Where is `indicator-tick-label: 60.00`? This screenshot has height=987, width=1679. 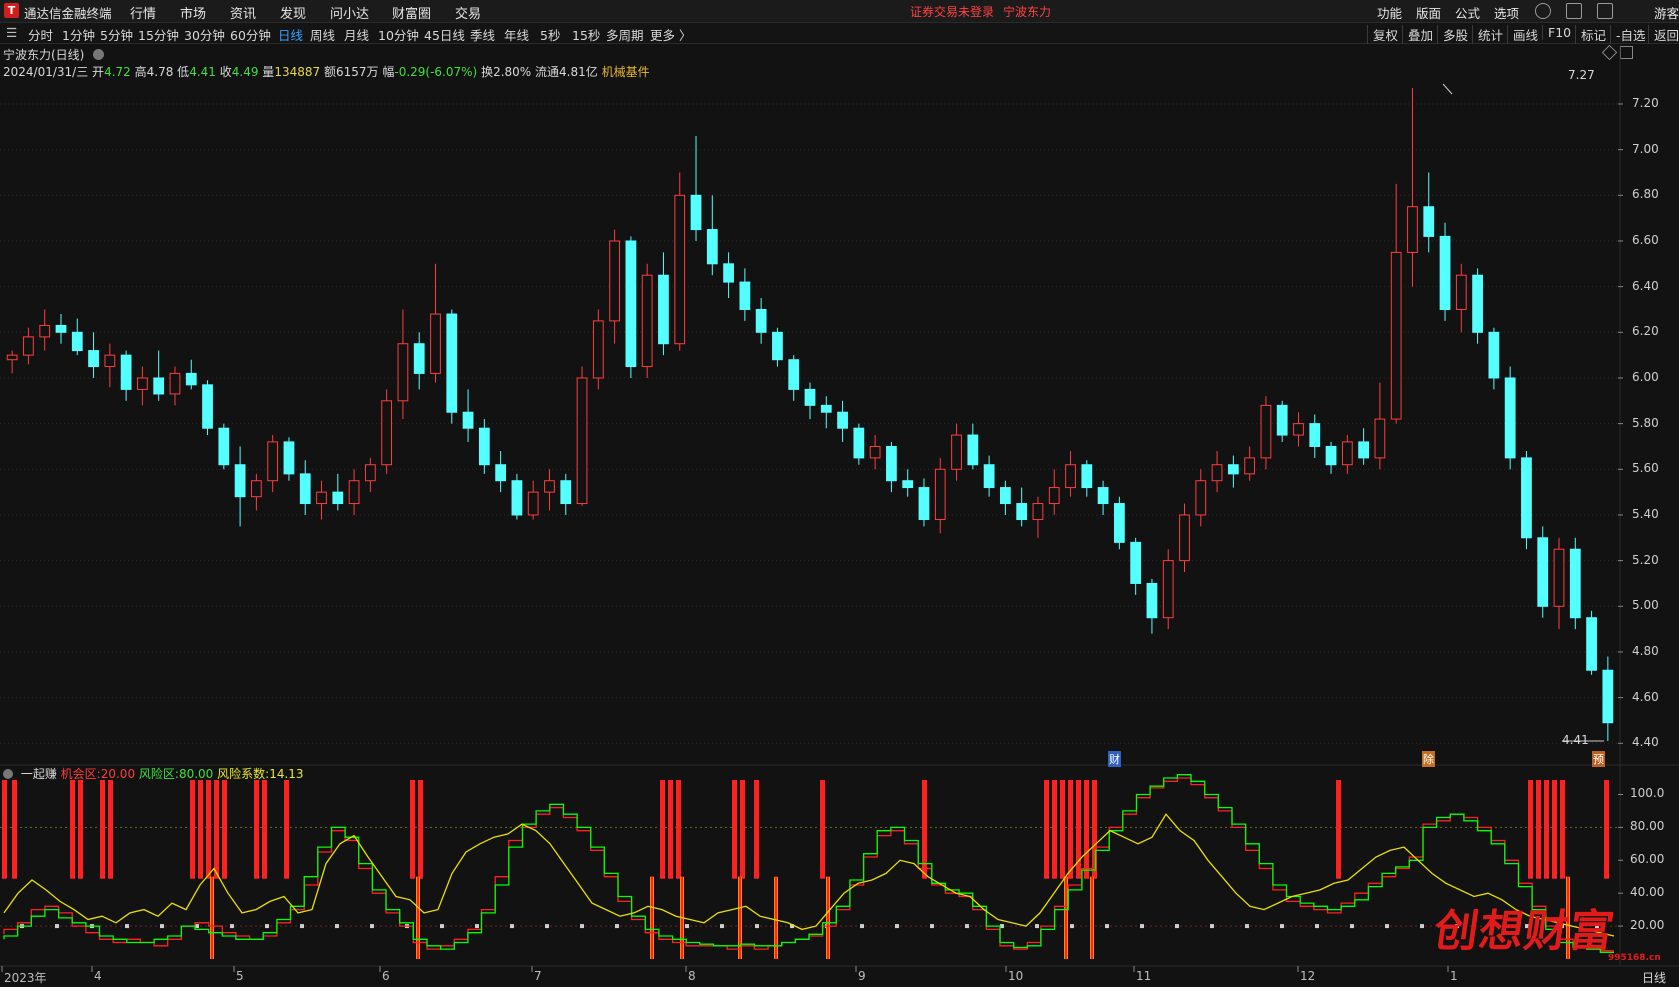
indicator-tick-label: 60.00 is located at coordinates (1647, 859).